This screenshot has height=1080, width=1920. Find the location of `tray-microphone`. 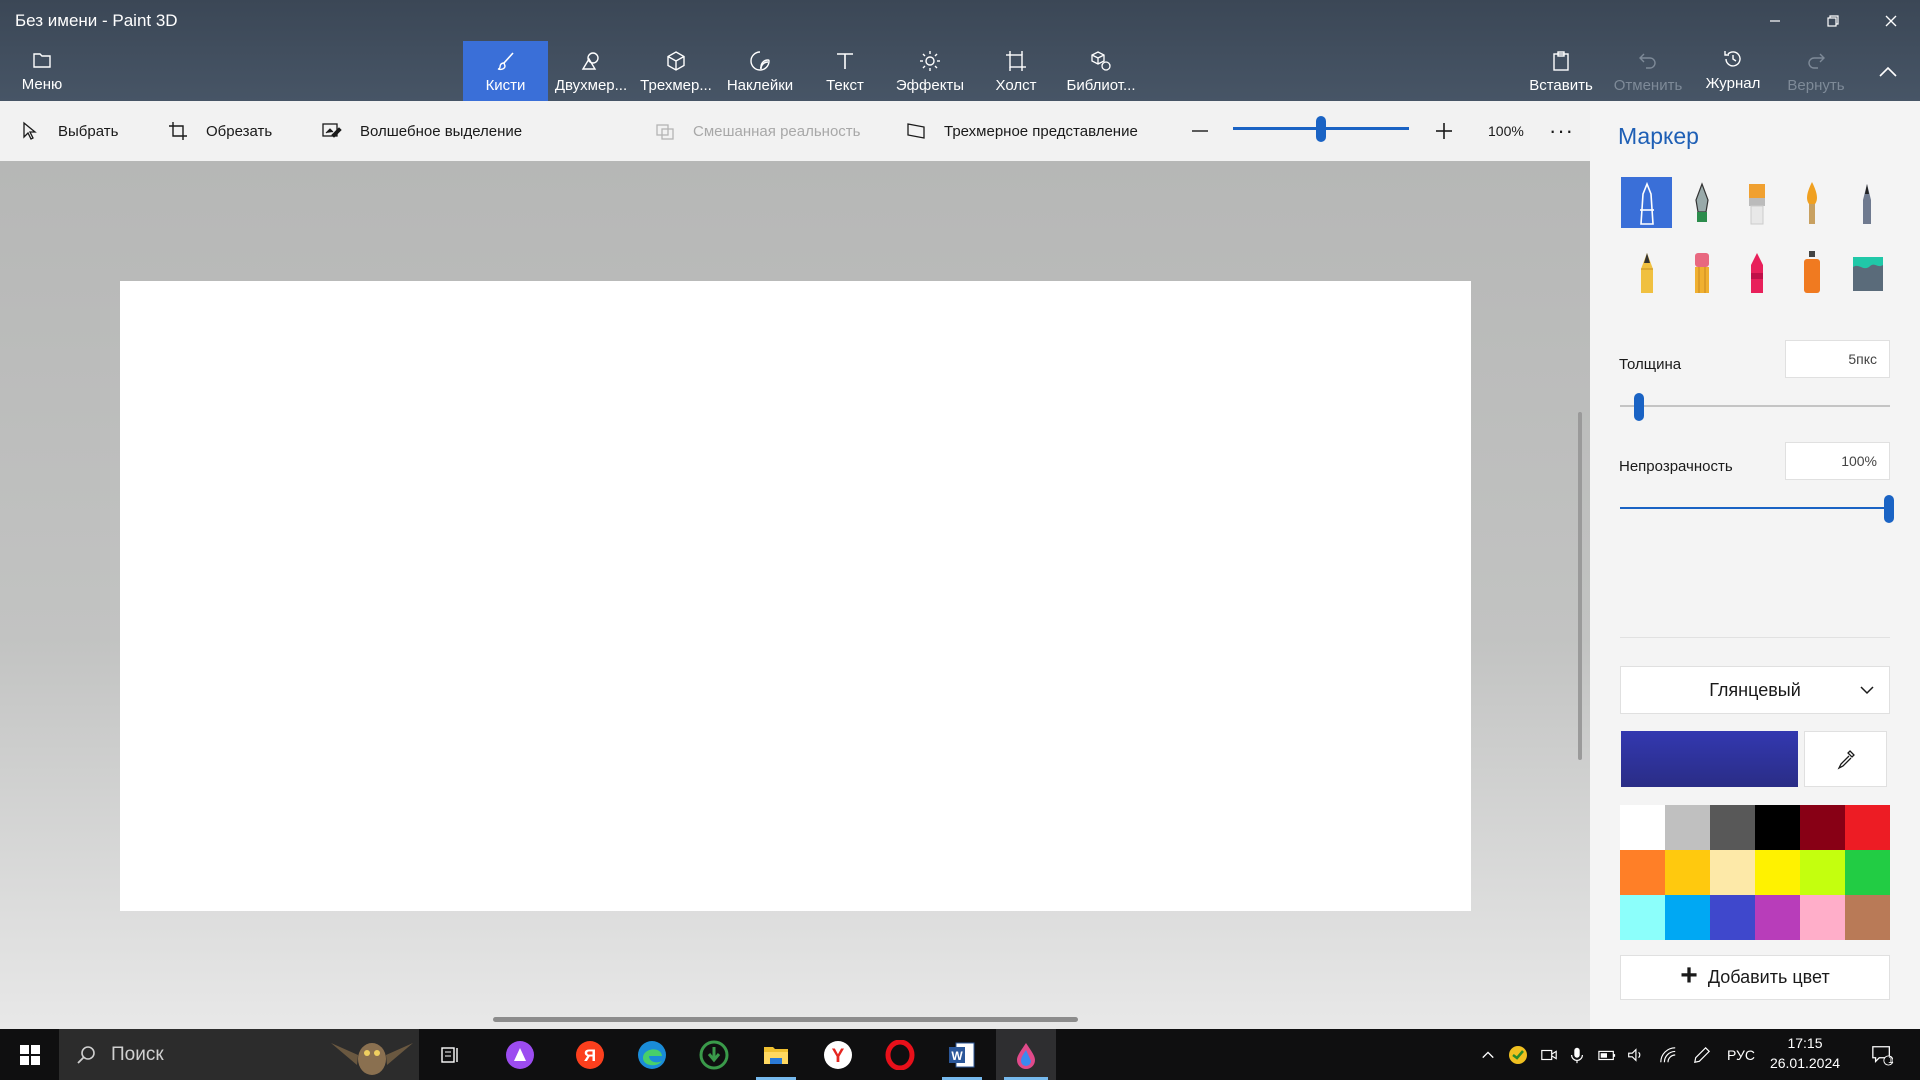

tray-microphone is located at coordinates (1577, 1054).